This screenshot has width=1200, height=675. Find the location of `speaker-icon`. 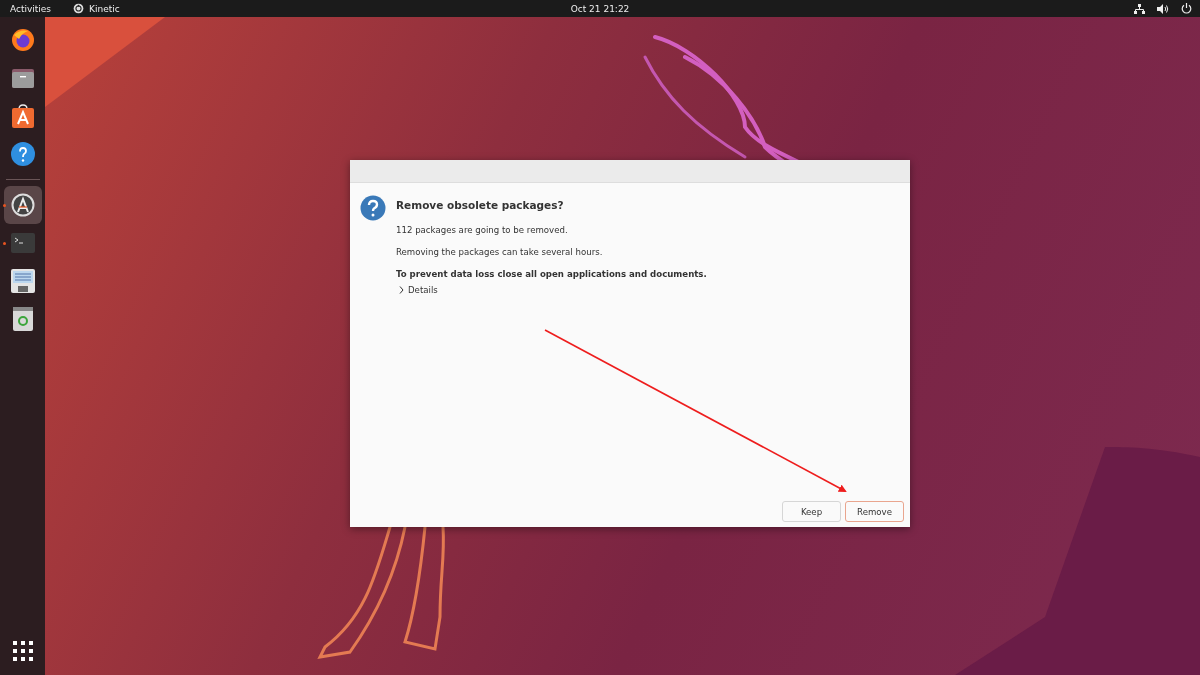

speaker-icon is located at coordinates (1163, 8).